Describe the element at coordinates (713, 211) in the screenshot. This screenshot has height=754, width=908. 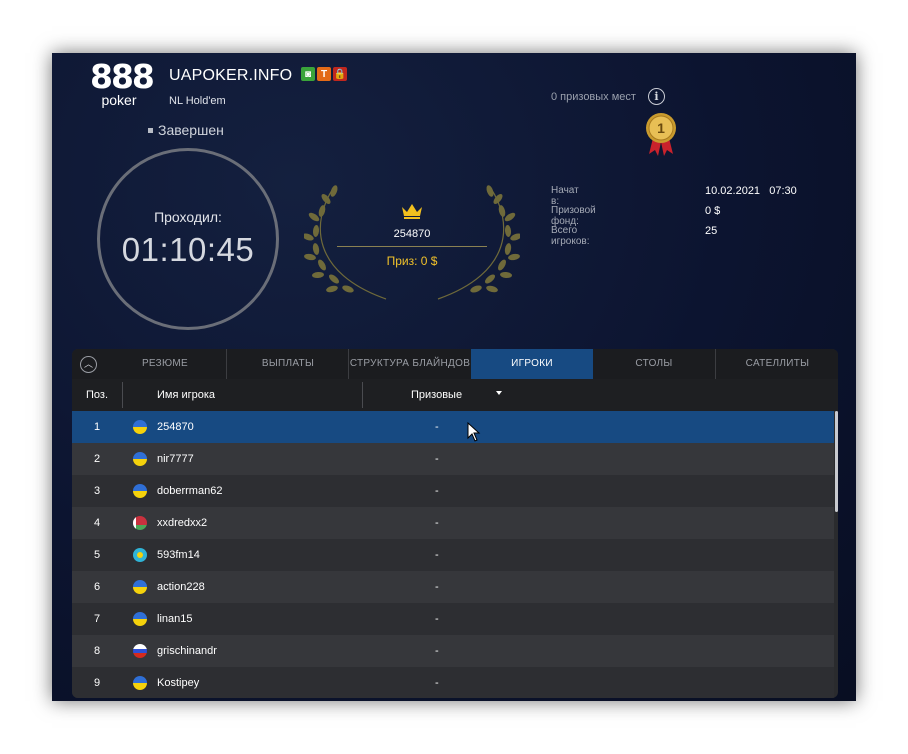
I see `stat-value: 0 $` at that location.